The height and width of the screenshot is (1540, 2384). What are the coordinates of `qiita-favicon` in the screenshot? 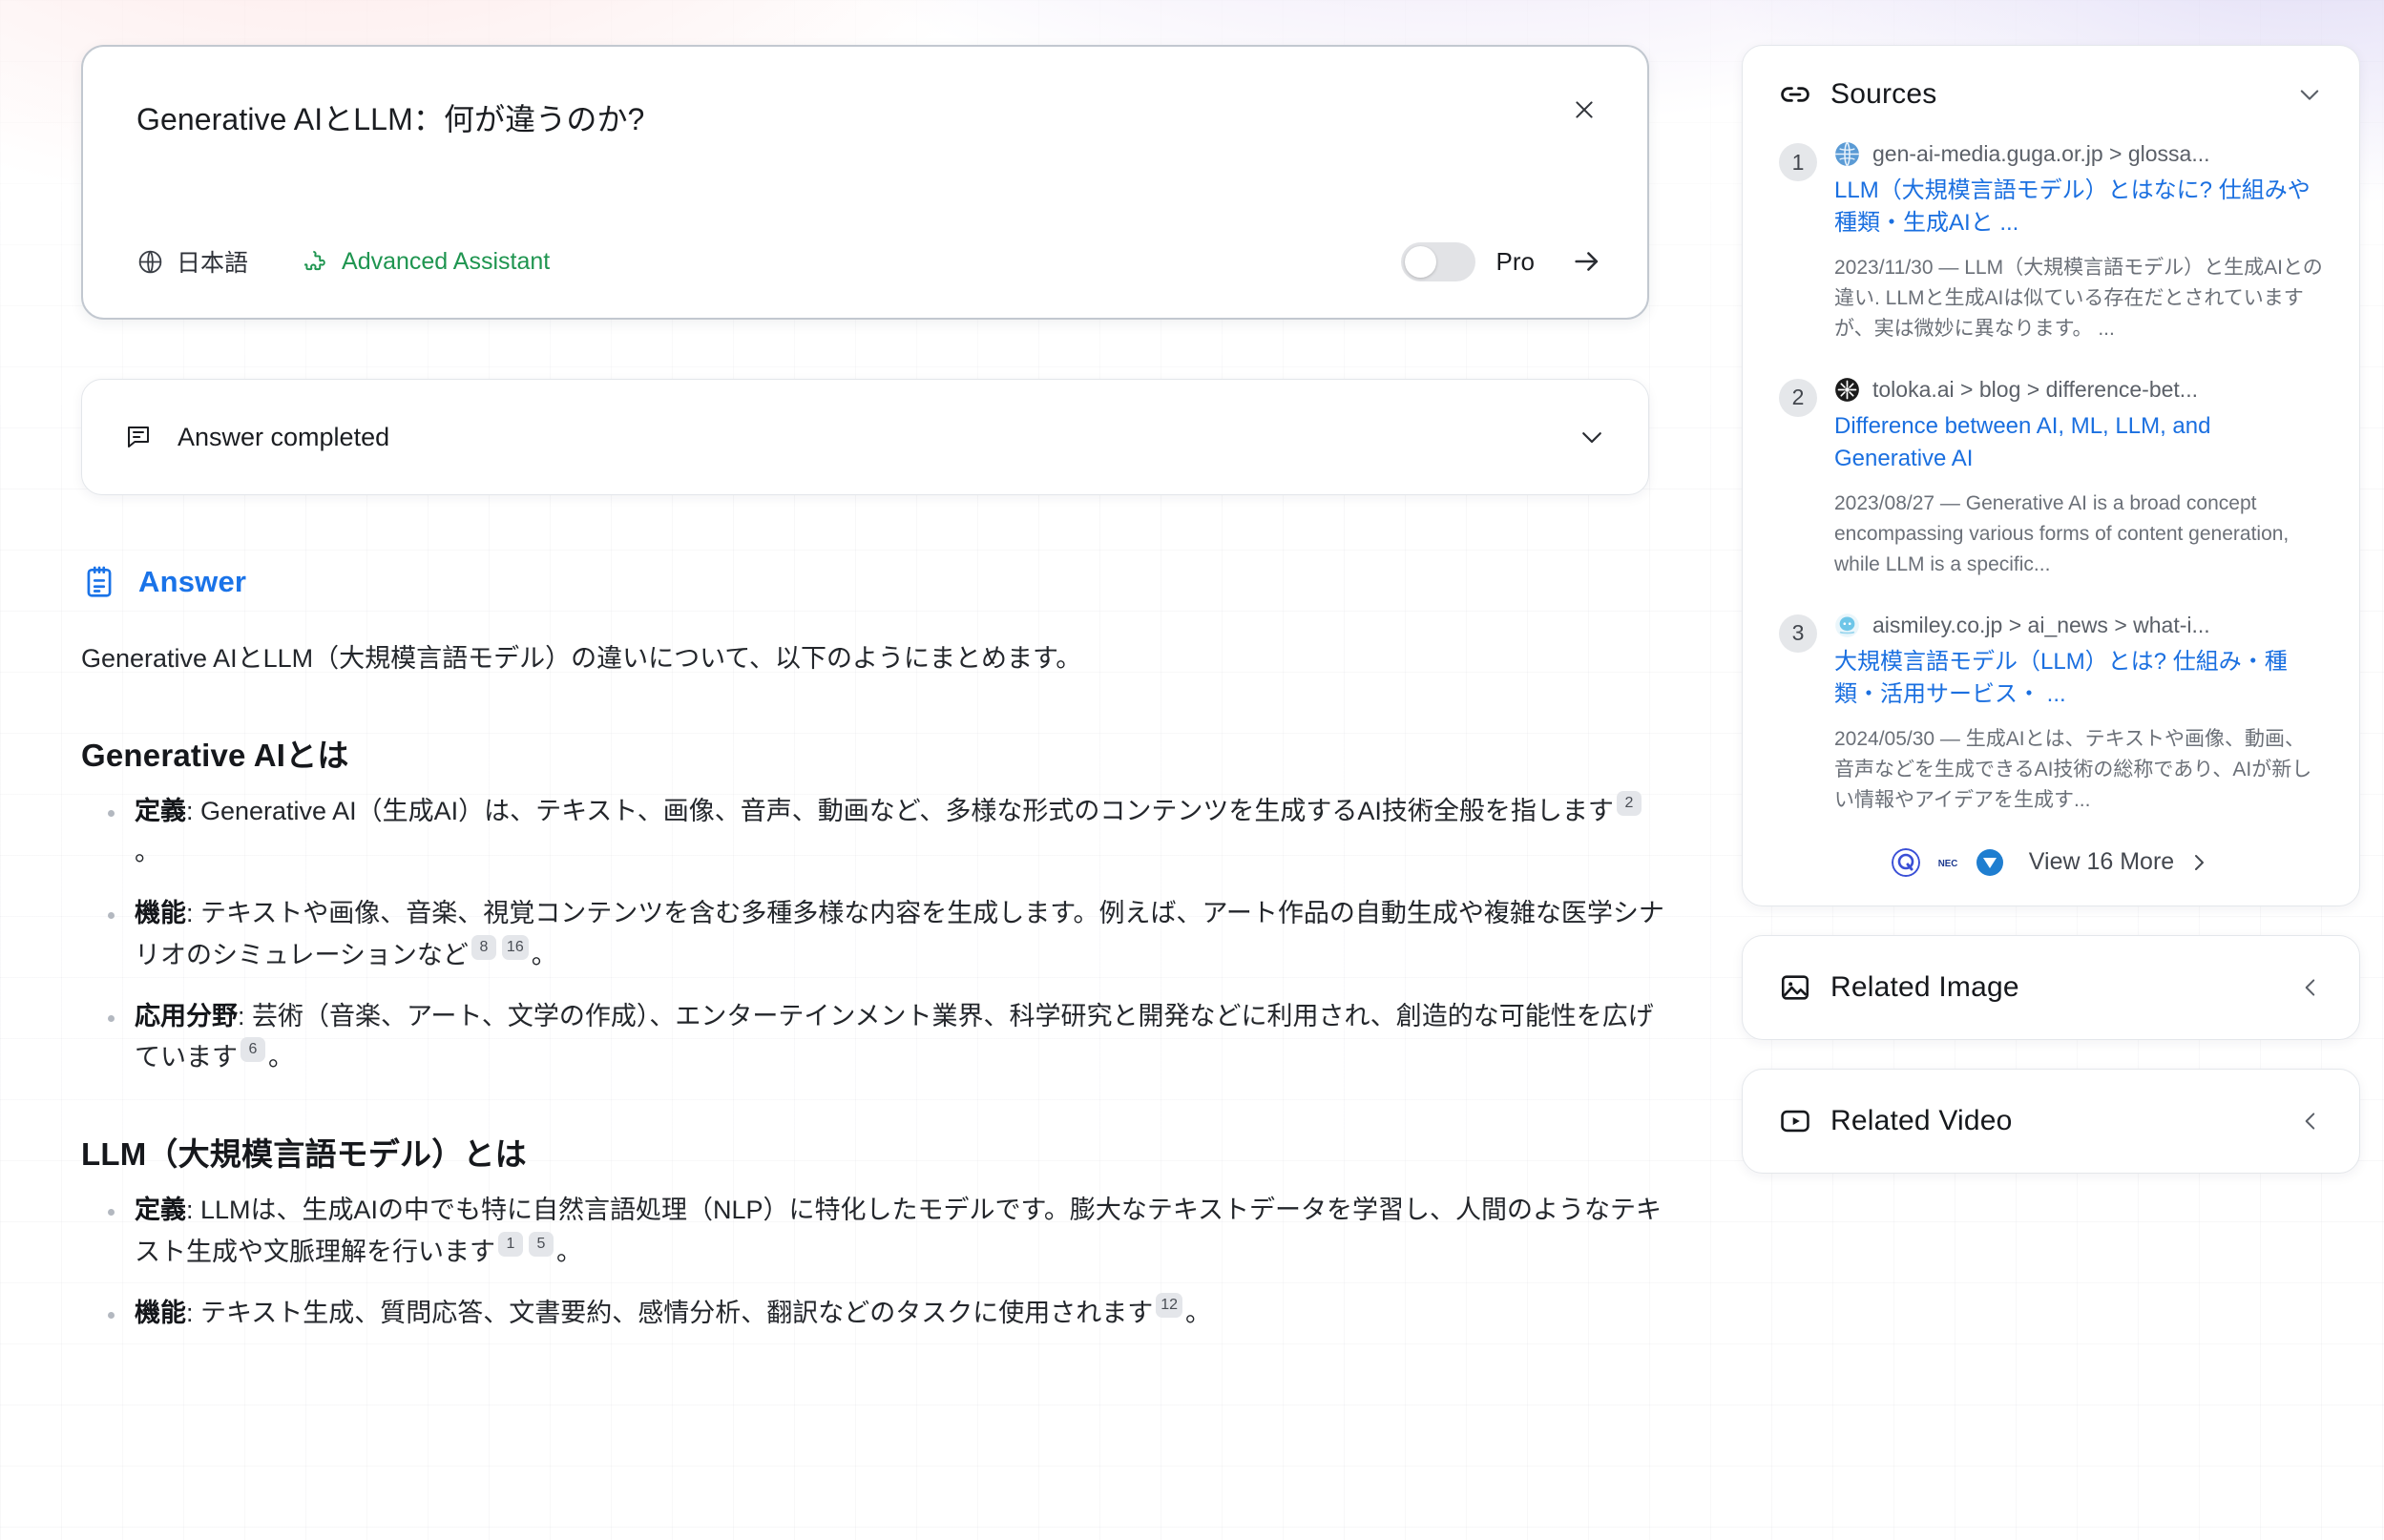 It's located at (1905, 862).